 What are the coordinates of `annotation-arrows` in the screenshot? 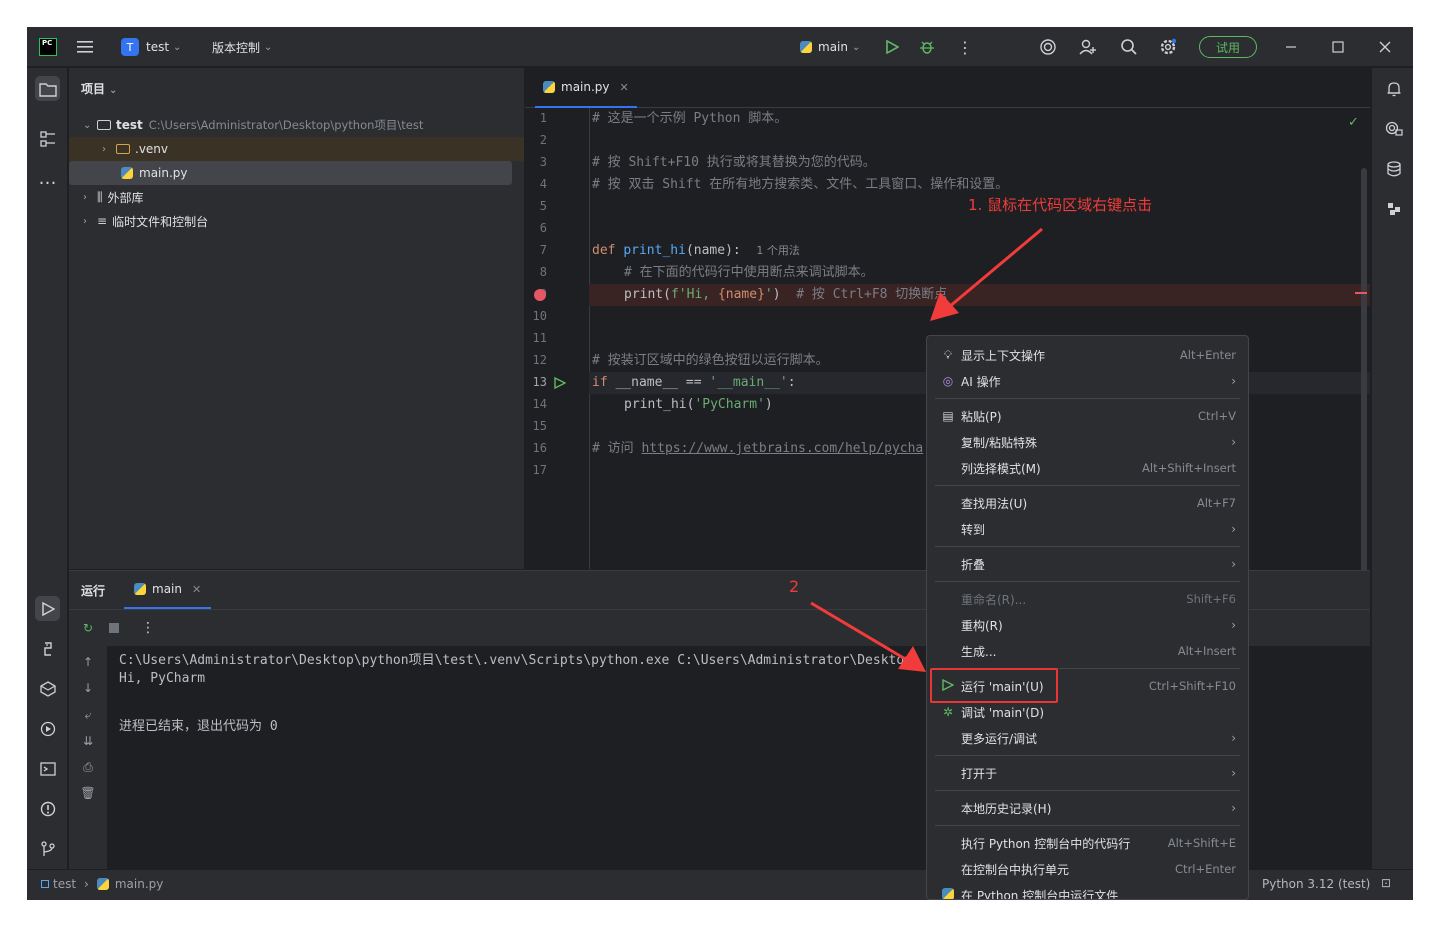 It's located at (926, 449).